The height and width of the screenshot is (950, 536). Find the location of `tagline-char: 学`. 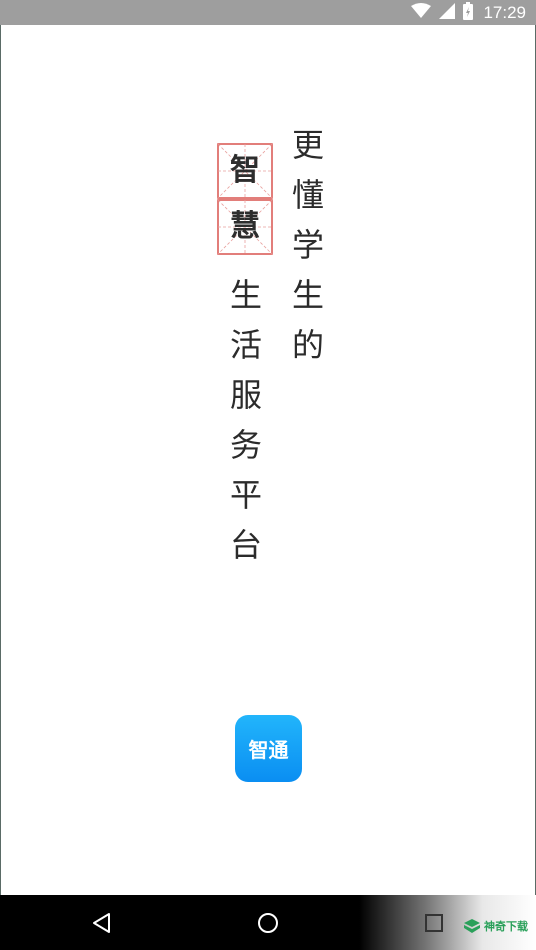

tagline-char: 学 is located at coordinates (307, 245).